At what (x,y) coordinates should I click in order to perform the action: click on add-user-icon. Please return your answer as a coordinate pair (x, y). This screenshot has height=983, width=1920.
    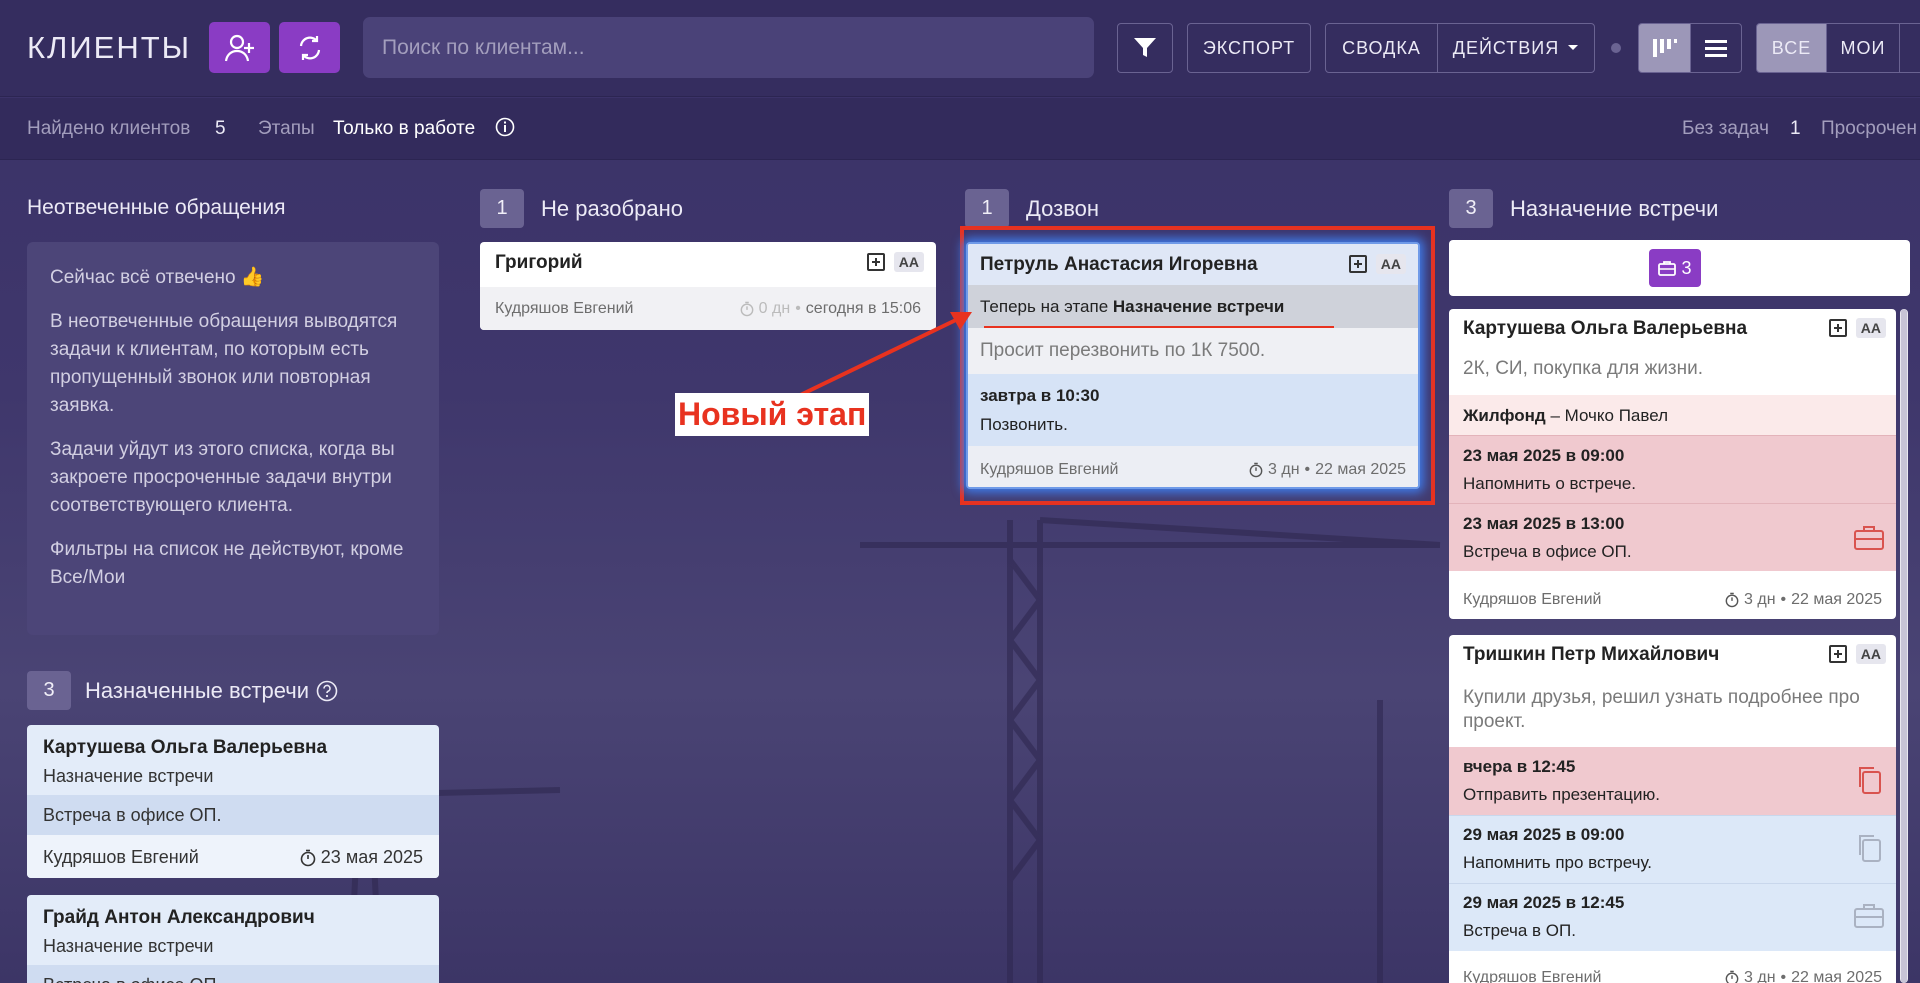
    Looking at the image, I should click on (239, 47).